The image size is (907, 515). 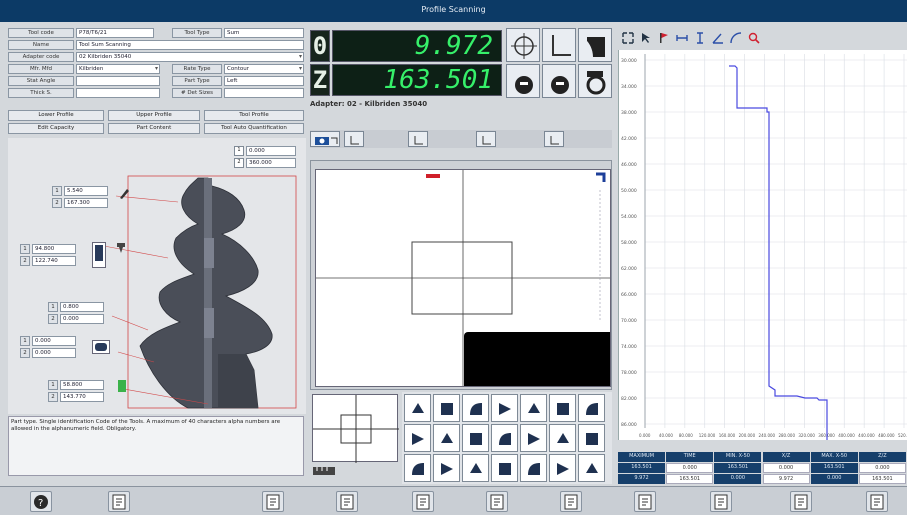 What do you see at coordinates (559, 81) in the screenshot?
I see `light-on-button` at bounding box center [559, 81].